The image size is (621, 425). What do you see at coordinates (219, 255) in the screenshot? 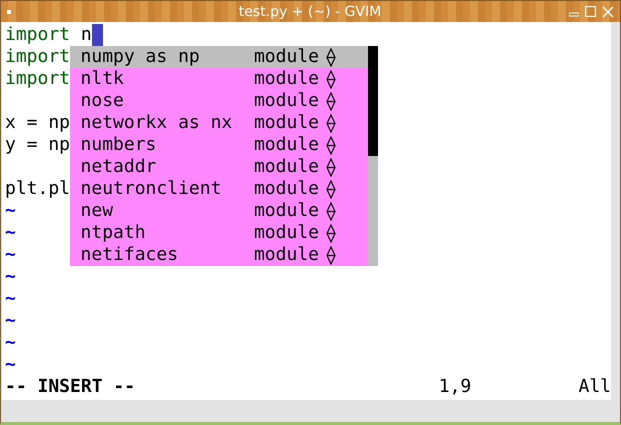
I see `completion-item: netifaces module` at bounding box center [219, 255].